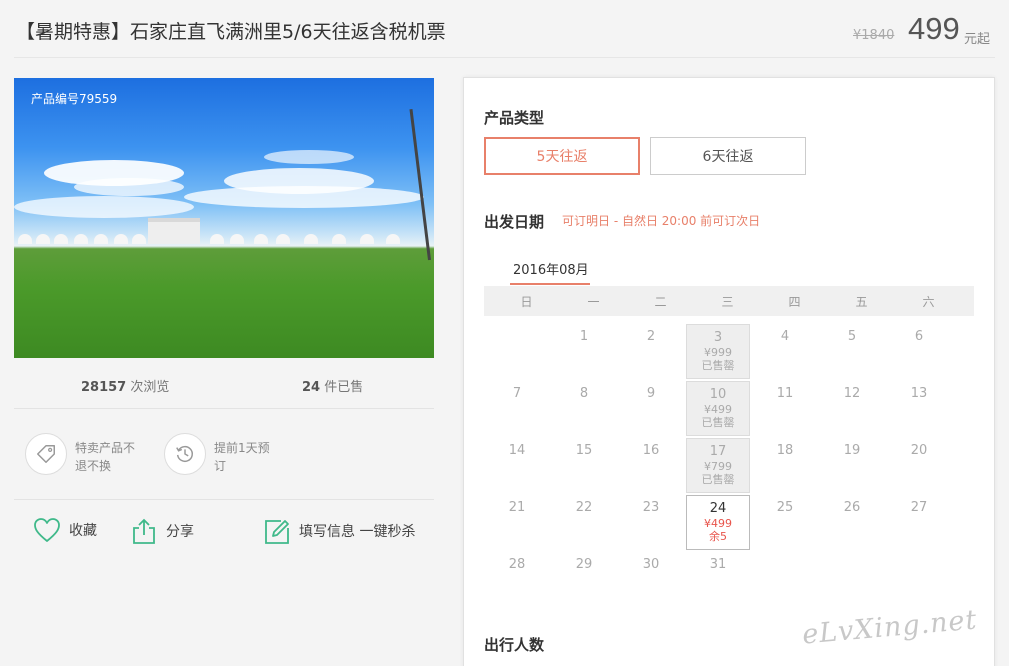 The width and height of the screenshot is (1009, 666). Describe the element at coordinates (517, 564) in the screenshot. I see `day-number: 28` at that location.